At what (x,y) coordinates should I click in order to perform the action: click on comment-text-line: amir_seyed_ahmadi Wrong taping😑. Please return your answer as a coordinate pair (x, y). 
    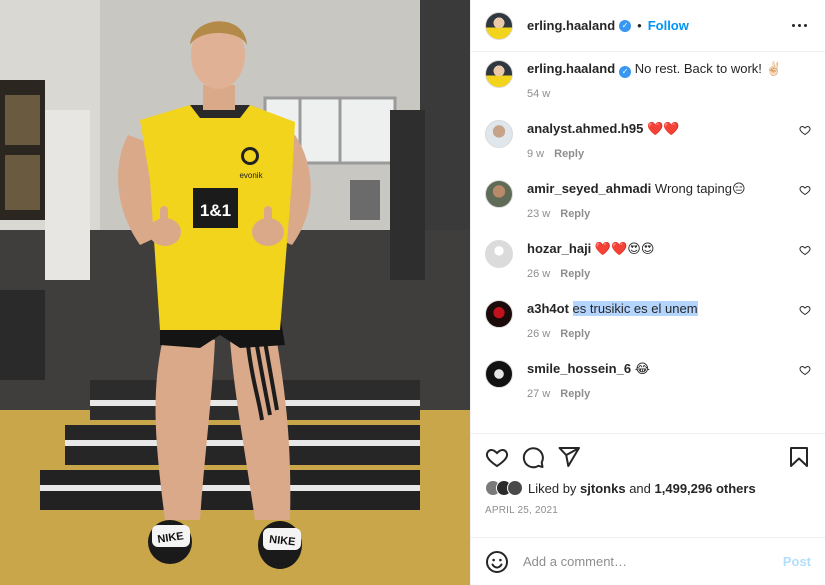
    Looking at the image, I should click on (657, 189).